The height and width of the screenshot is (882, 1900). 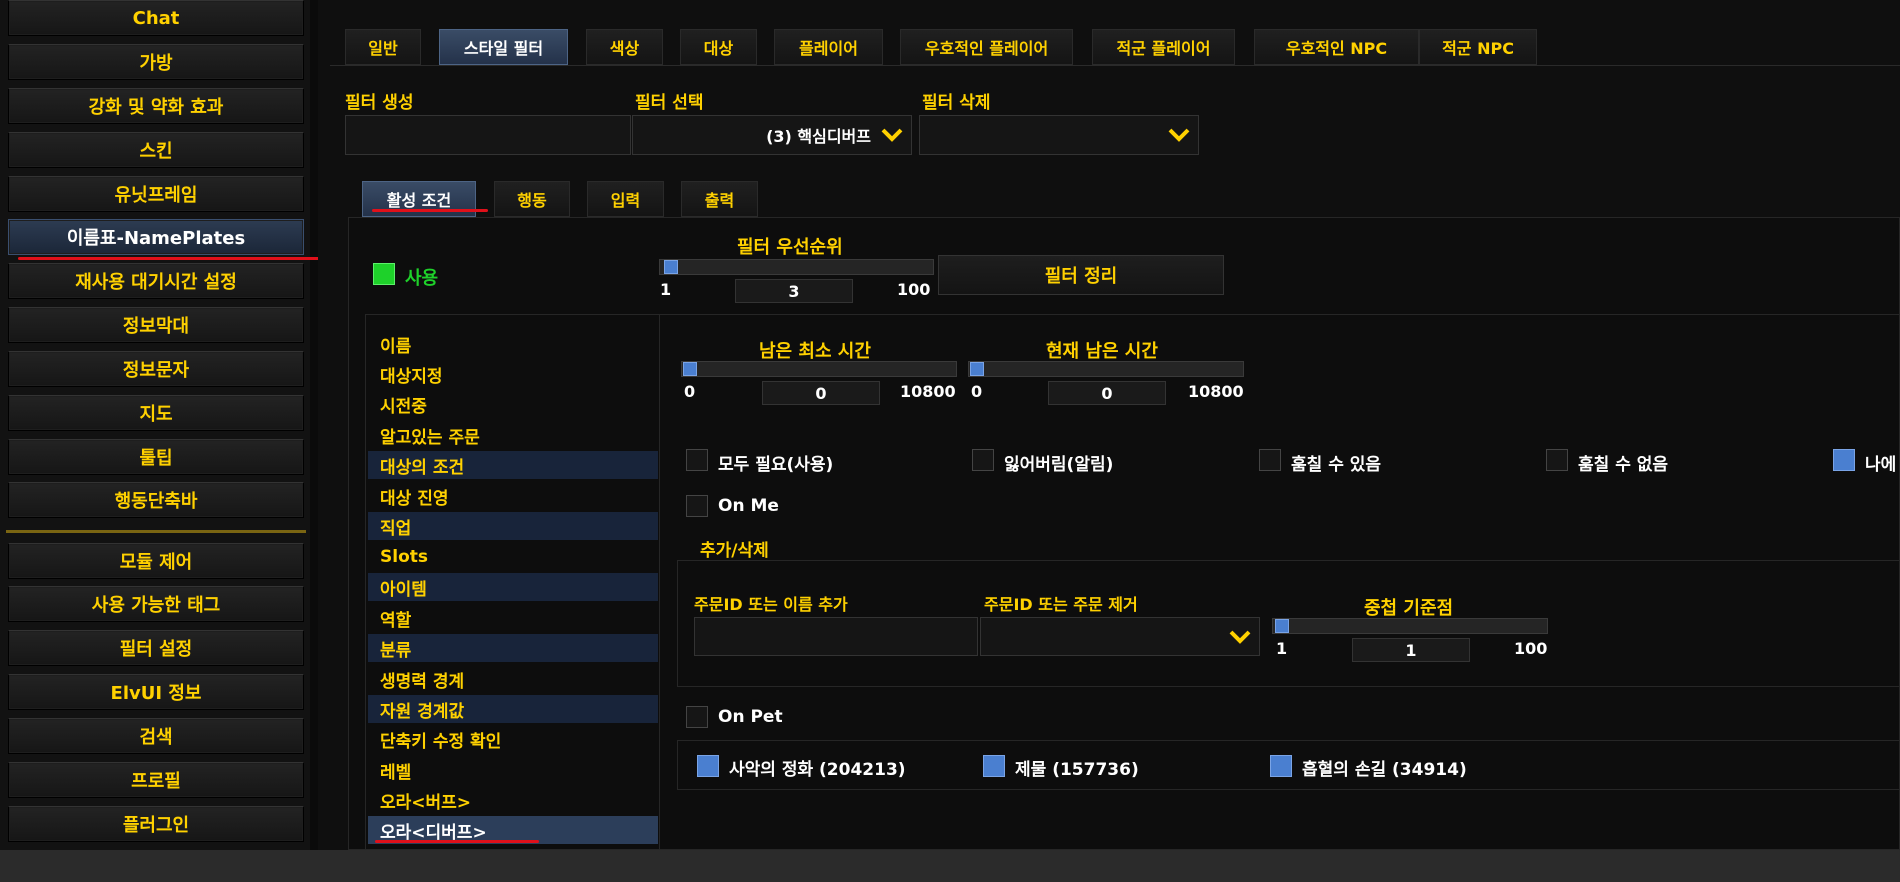 What do you see at coordinates (156, 780) in the screenshot?
I see `sidebar-item-profiles: 프로필` at bounding box center [156, 780].